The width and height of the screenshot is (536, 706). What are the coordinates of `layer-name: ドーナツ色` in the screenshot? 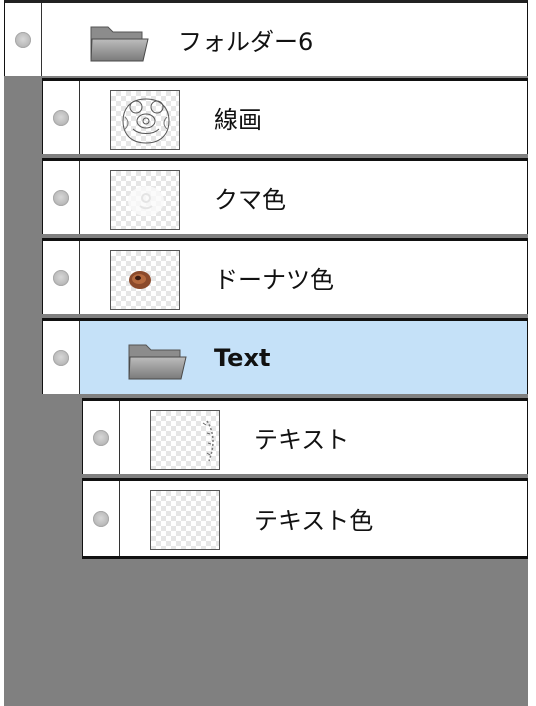 It's located at (274, 280).